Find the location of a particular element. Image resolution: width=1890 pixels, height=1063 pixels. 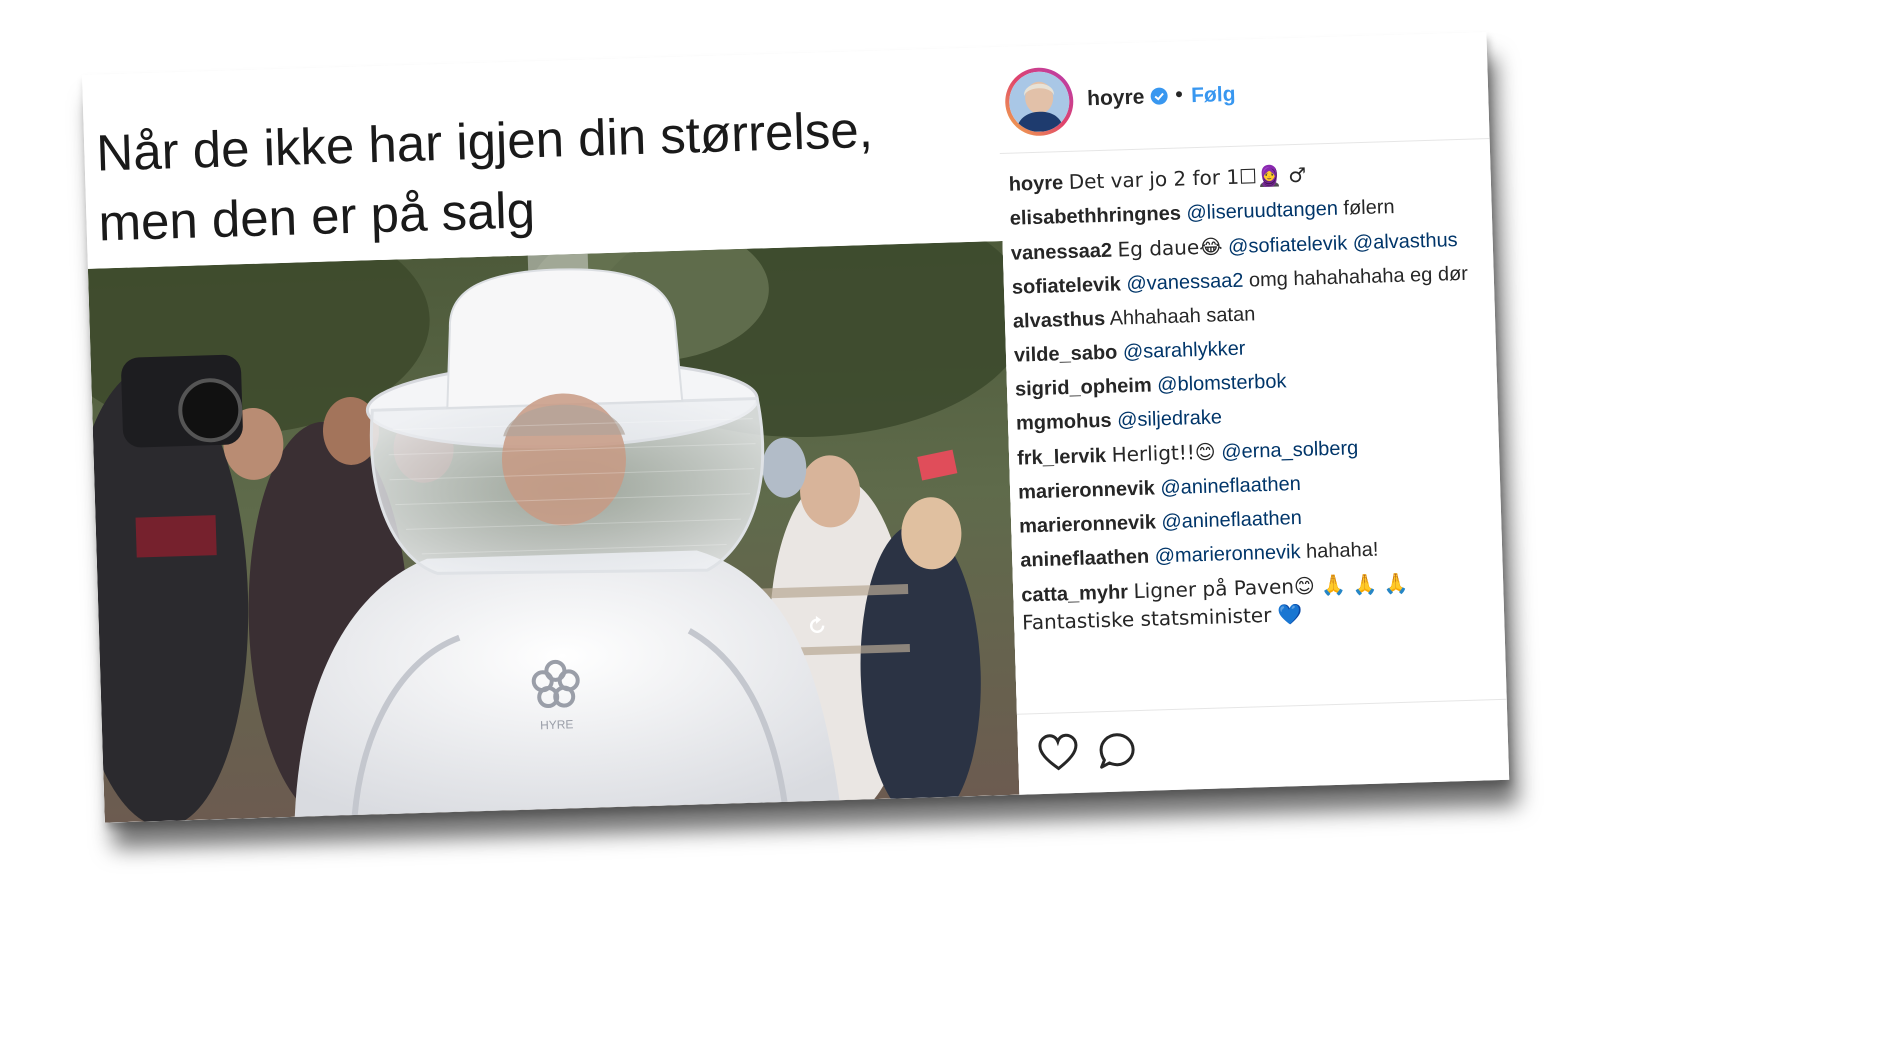

heart-icon is located at coordinates (1058, 752).